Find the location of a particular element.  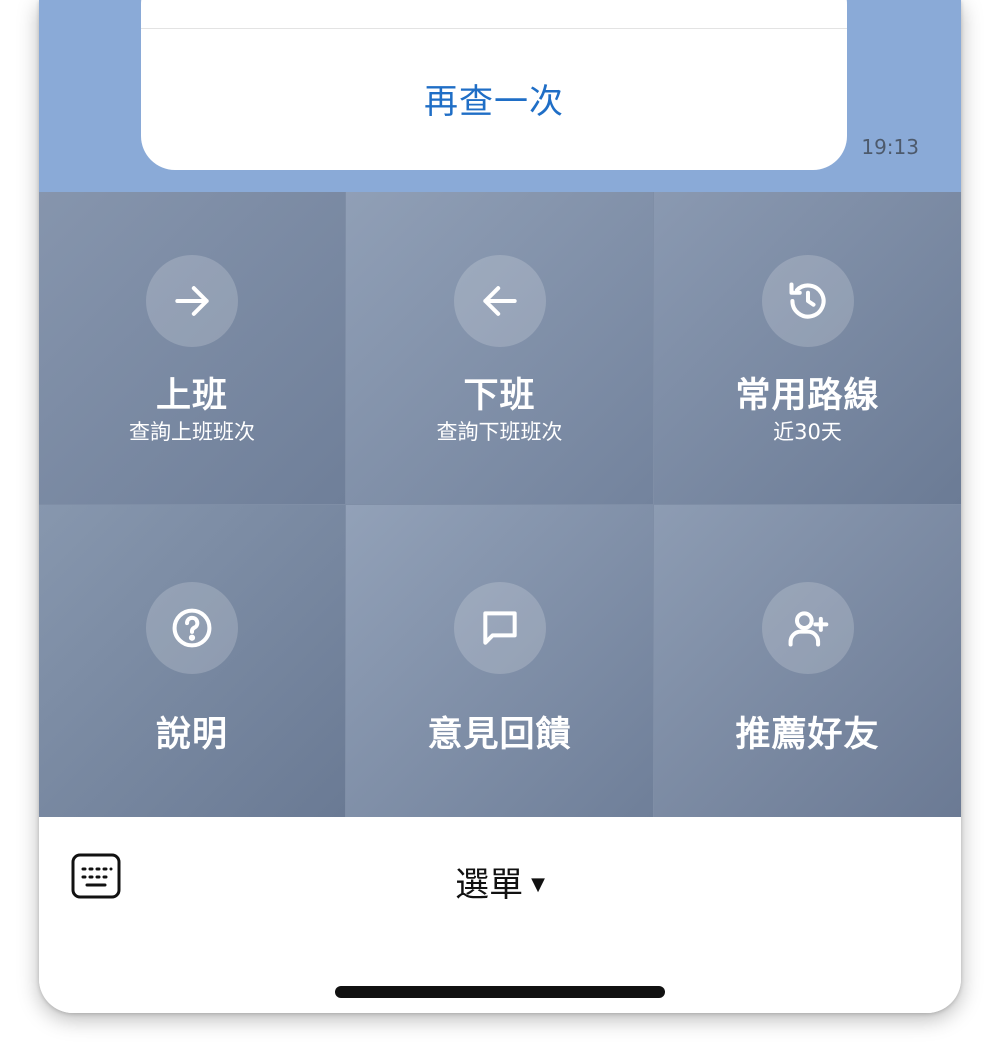

menu-toggle-button: 選單 ▼ is located at coordinates (500, 881).